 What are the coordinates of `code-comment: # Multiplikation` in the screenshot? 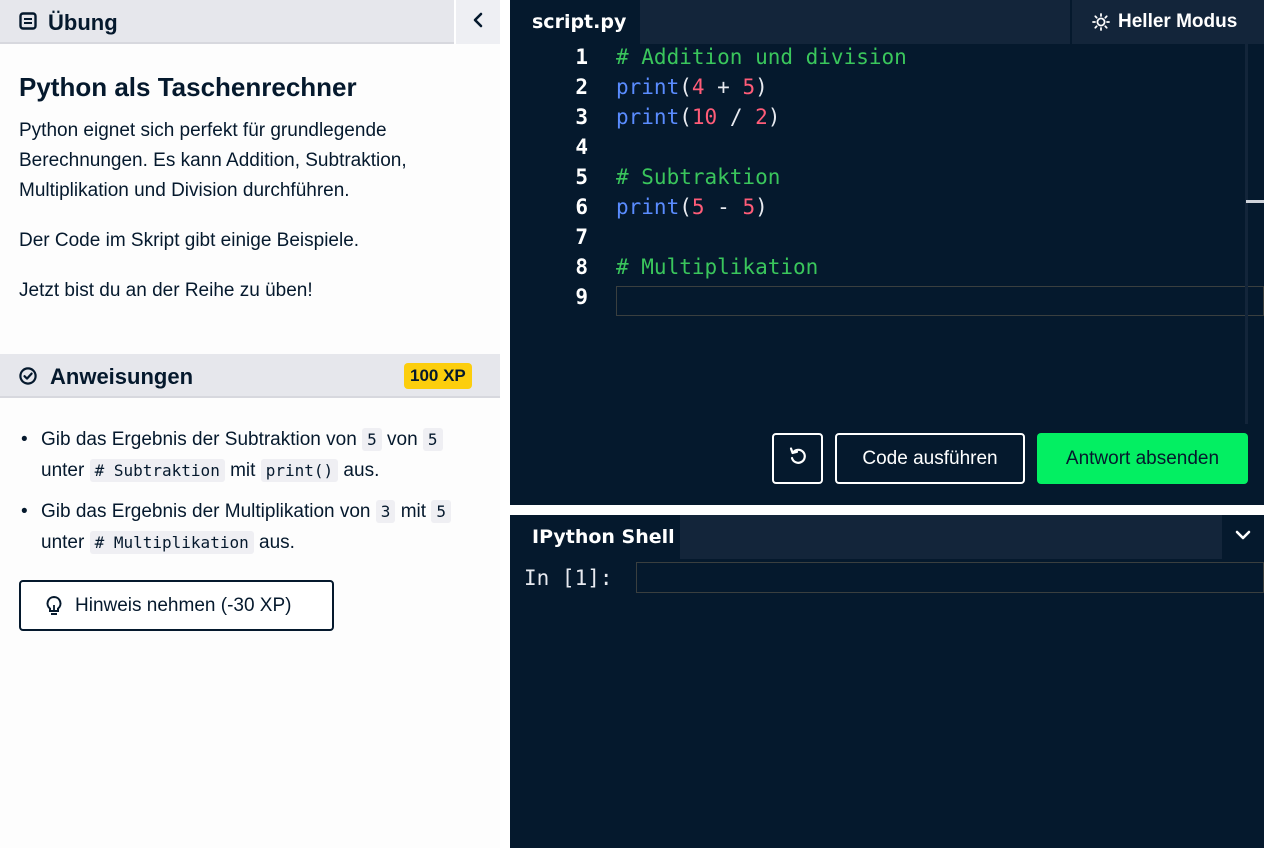 It's located at (717, 267).